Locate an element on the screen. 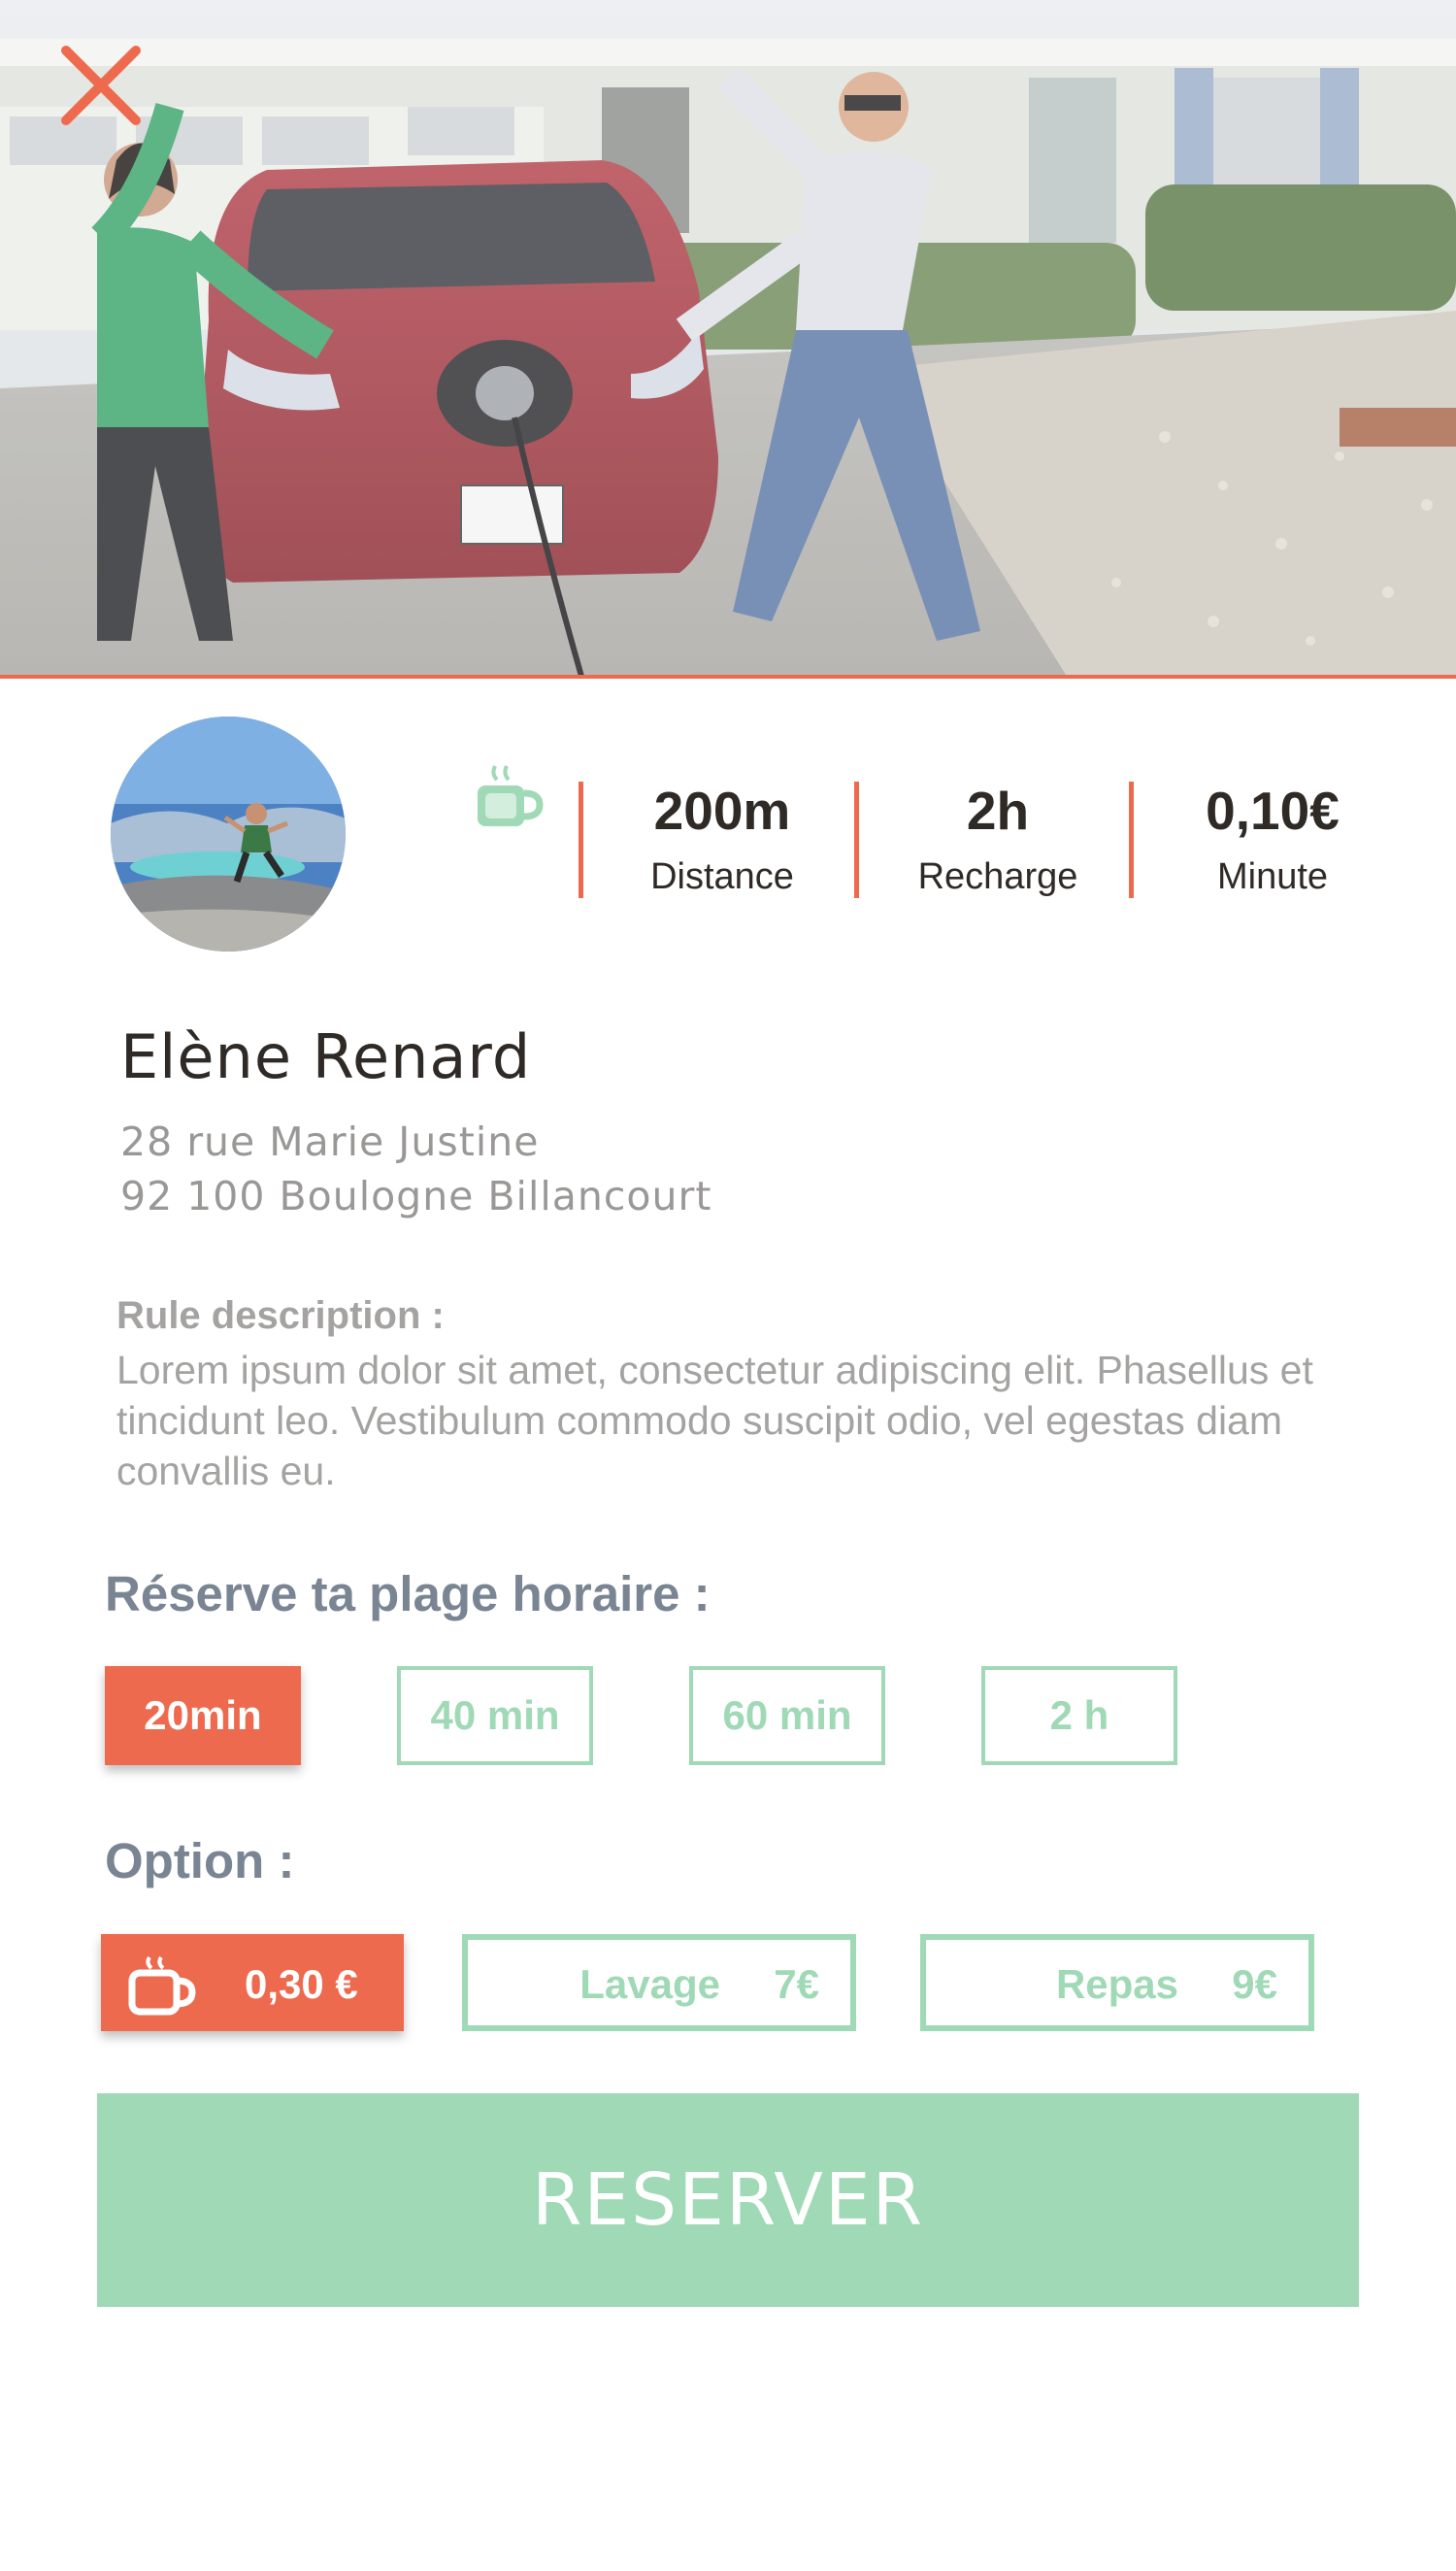 The width and height of the screenshot is (1456, 2571). close-button is located at coordinates (101, 85).